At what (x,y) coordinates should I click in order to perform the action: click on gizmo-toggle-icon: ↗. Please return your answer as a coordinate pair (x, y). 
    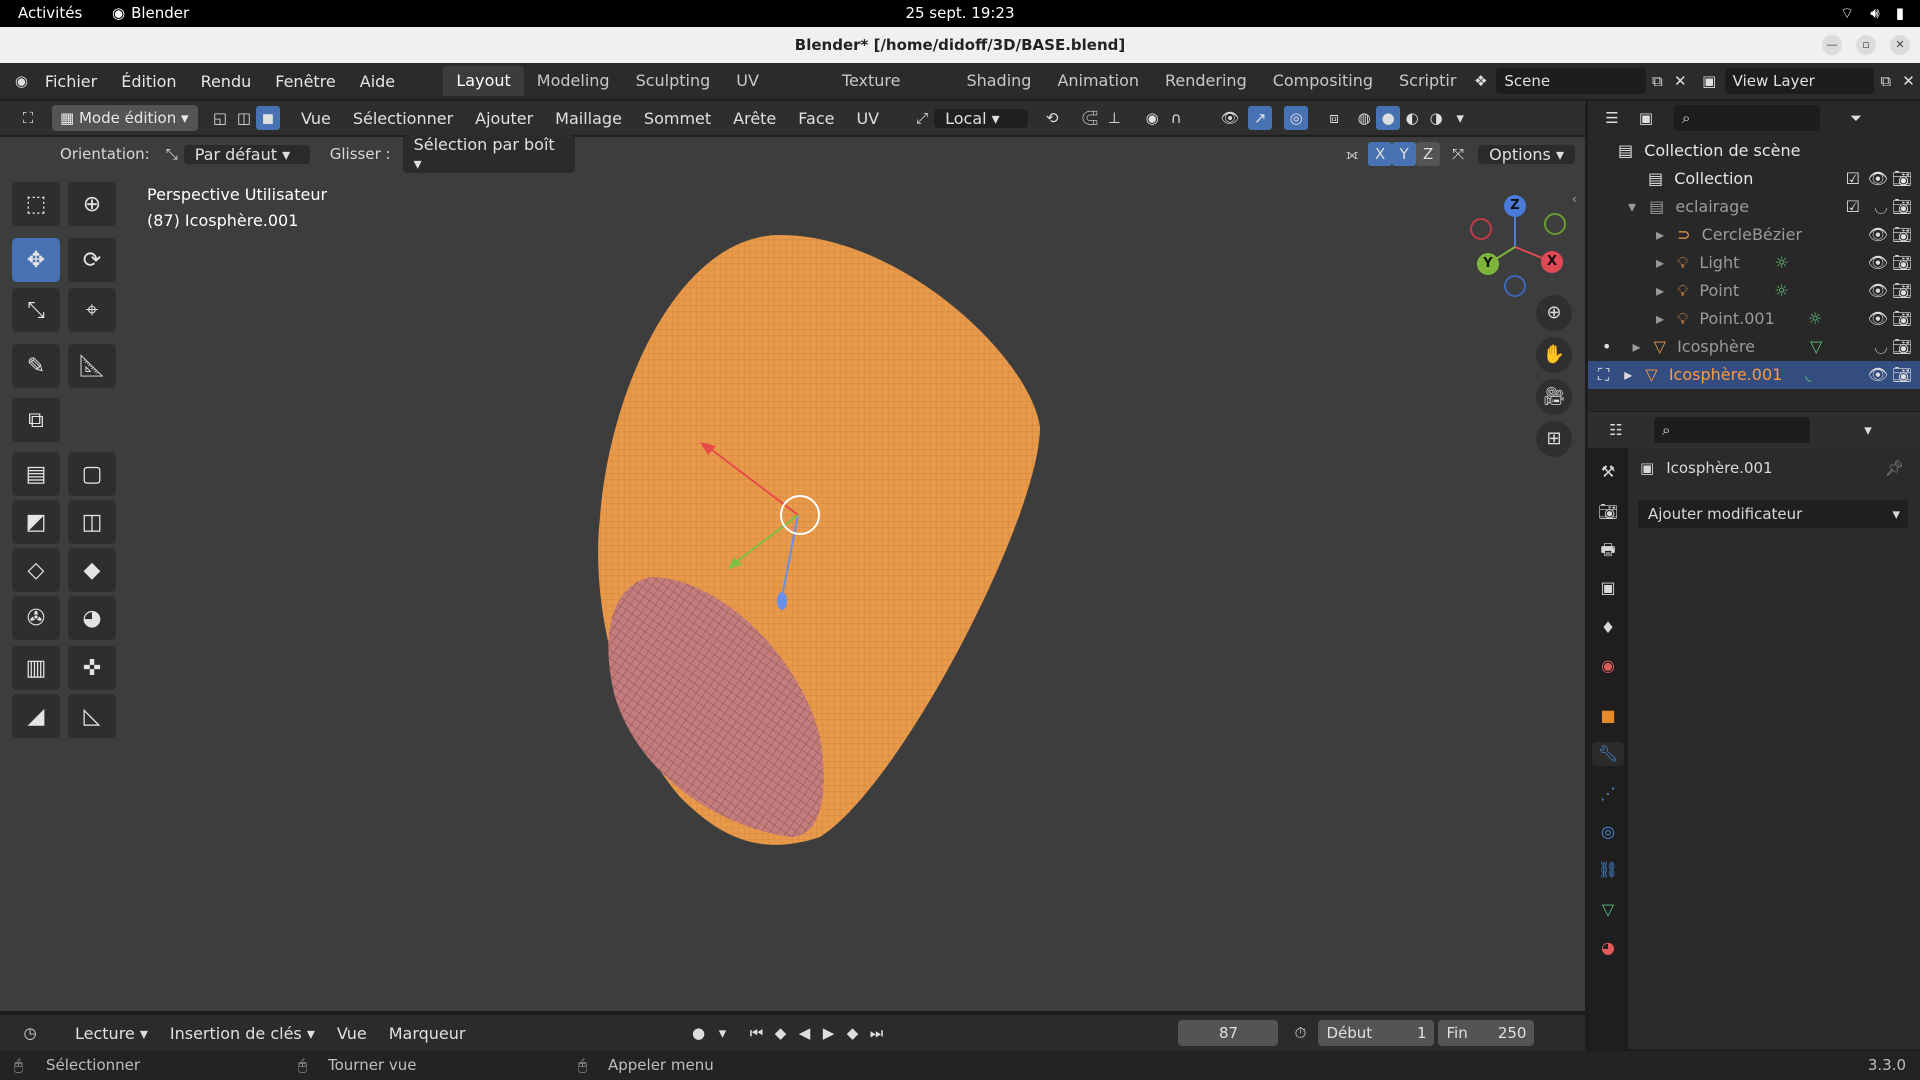
    Looking at the image, I should click on (1260, 118).